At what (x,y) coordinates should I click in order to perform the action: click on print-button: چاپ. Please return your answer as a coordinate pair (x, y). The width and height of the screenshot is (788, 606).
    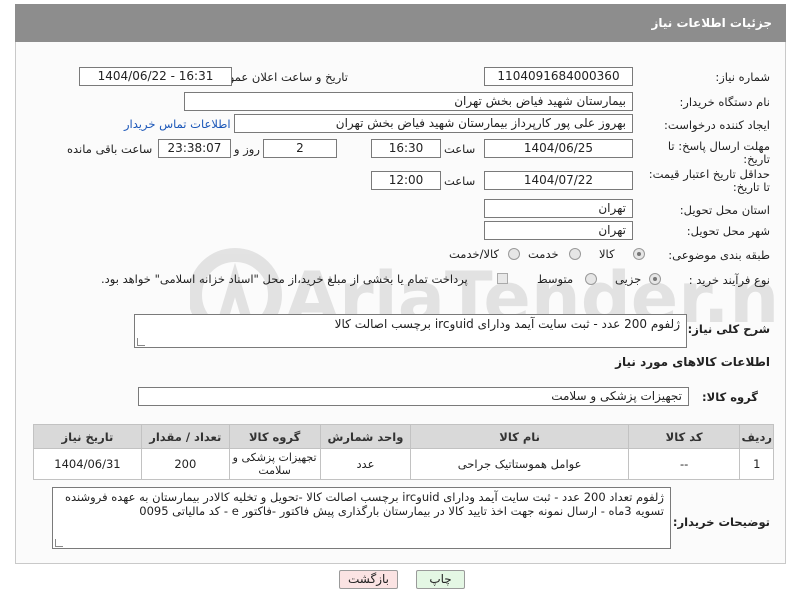
    Looking at the image, I should click on (440, 579).